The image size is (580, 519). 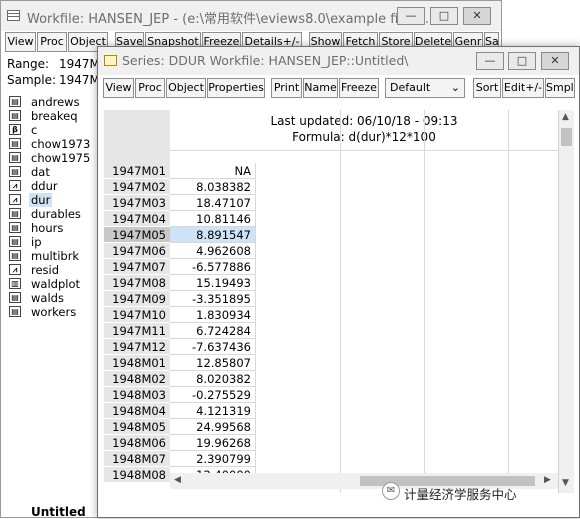 I want to click on print-button: Print, so click(x=286, y=88).